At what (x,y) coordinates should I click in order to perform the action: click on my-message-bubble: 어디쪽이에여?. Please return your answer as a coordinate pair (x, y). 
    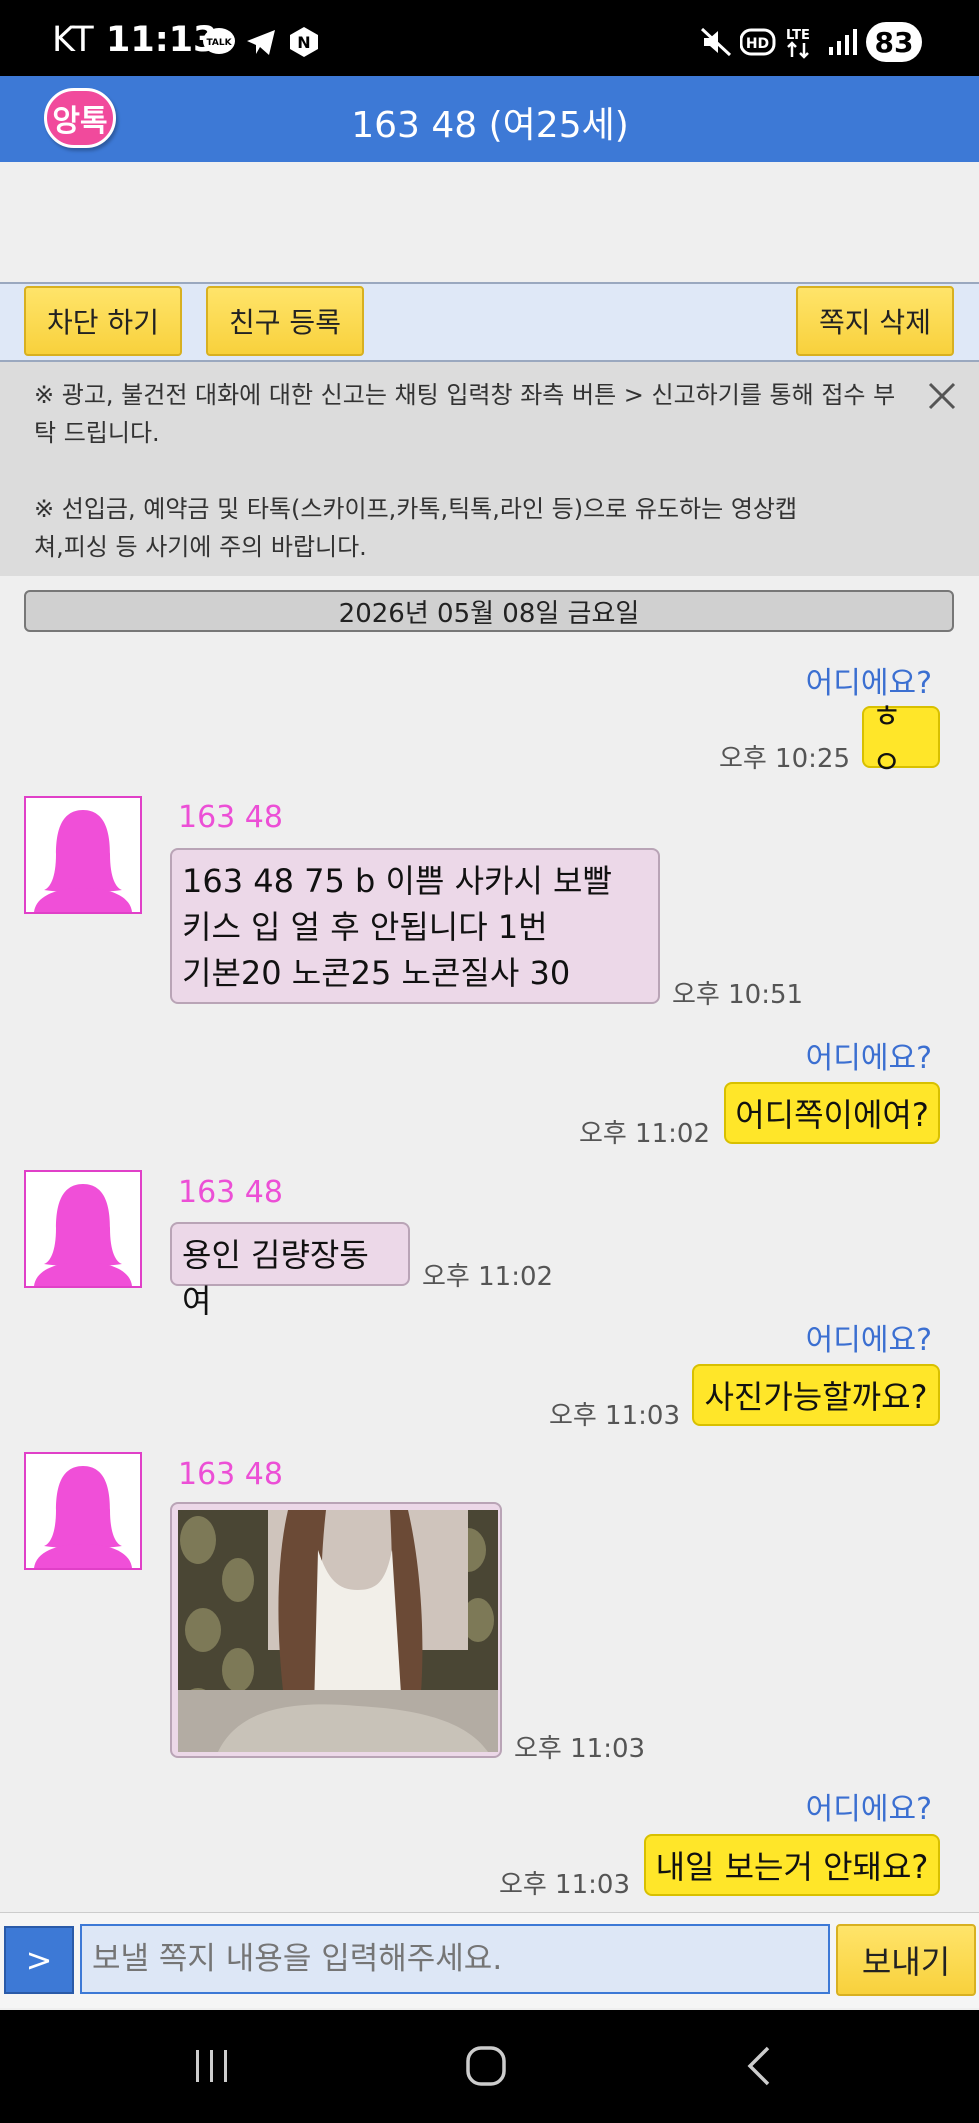
    Looking at the image, I should click on (832, 1113).